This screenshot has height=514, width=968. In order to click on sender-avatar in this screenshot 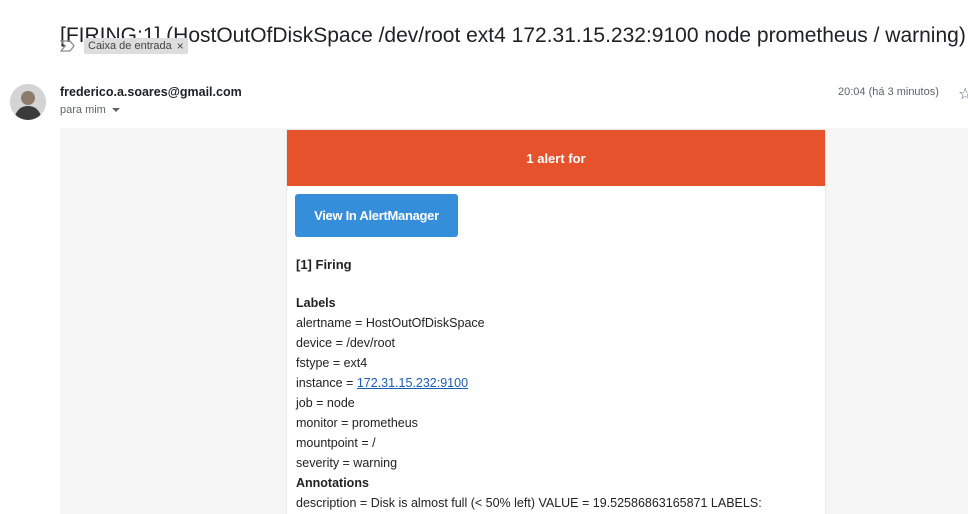, I will do `click(28, 102)`.